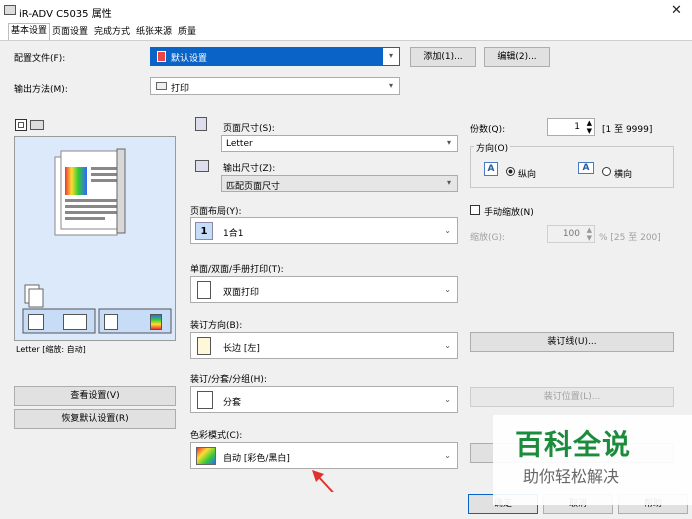  Describe the element at coordinates (161, 56) in the screenshot. I see `profile-icon` at that location.